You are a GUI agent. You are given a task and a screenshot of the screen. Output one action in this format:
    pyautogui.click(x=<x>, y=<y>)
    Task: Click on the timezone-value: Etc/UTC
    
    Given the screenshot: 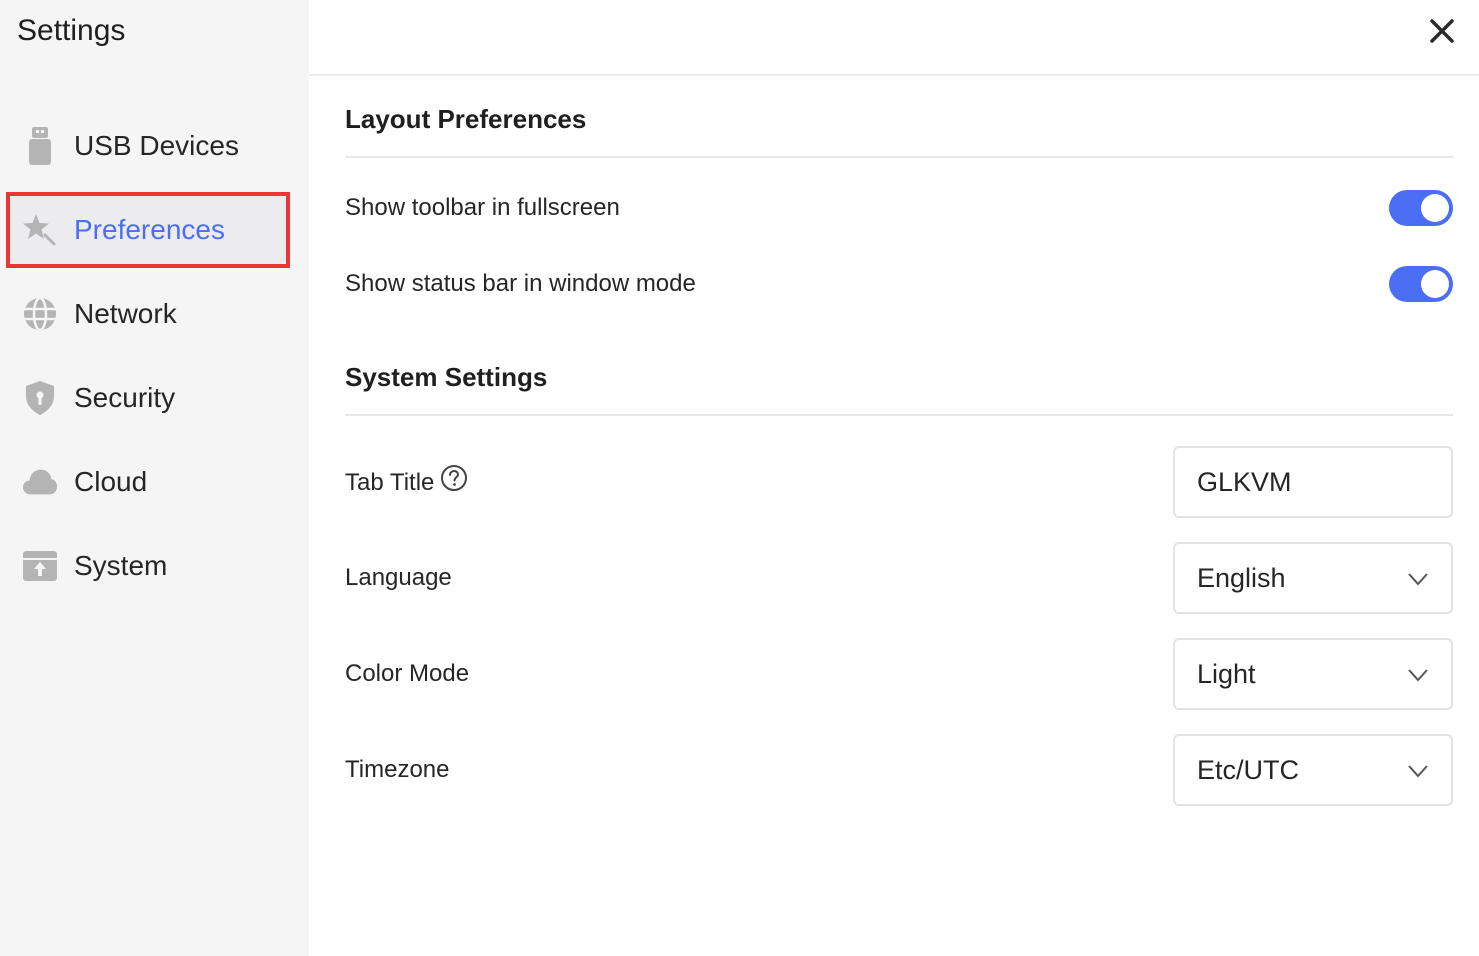 What is the action you would take?
    pyautogui.click(x=1248, y=769)
    